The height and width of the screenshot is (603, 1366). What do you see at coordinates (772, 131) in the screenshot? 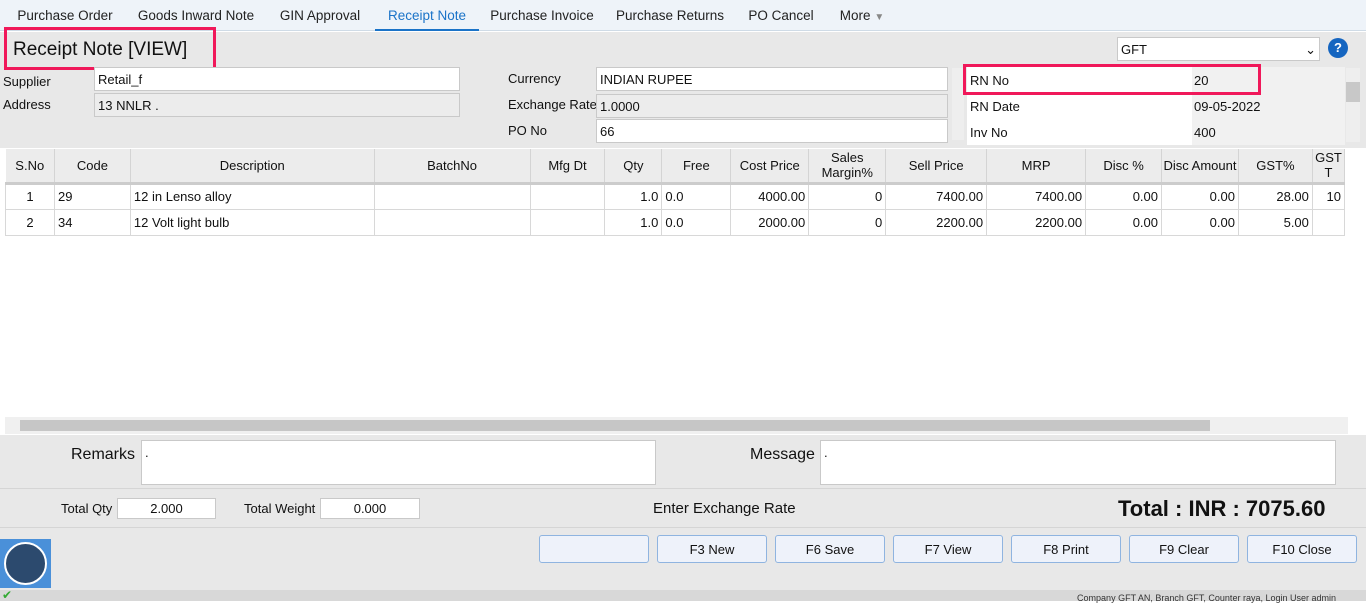
I see `po-no-field: 66` at bounding box center [772, 131].